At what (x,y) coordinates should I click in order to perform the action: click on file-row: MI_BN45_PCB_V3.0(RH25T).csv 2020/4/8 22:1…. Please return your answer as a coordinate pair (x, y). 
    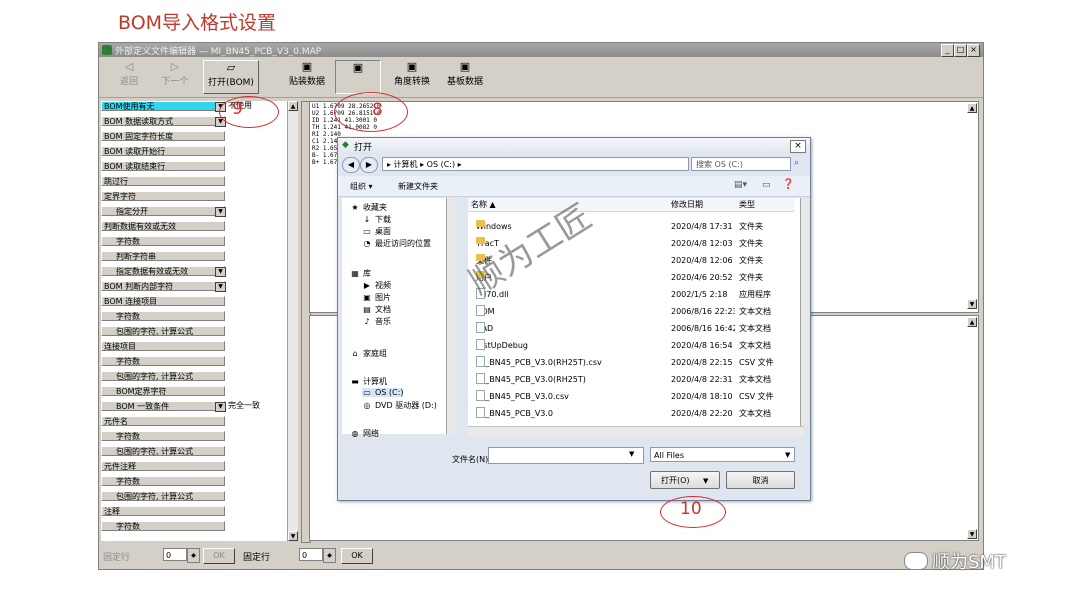
    Looking at the image, I should click on (636, 363).